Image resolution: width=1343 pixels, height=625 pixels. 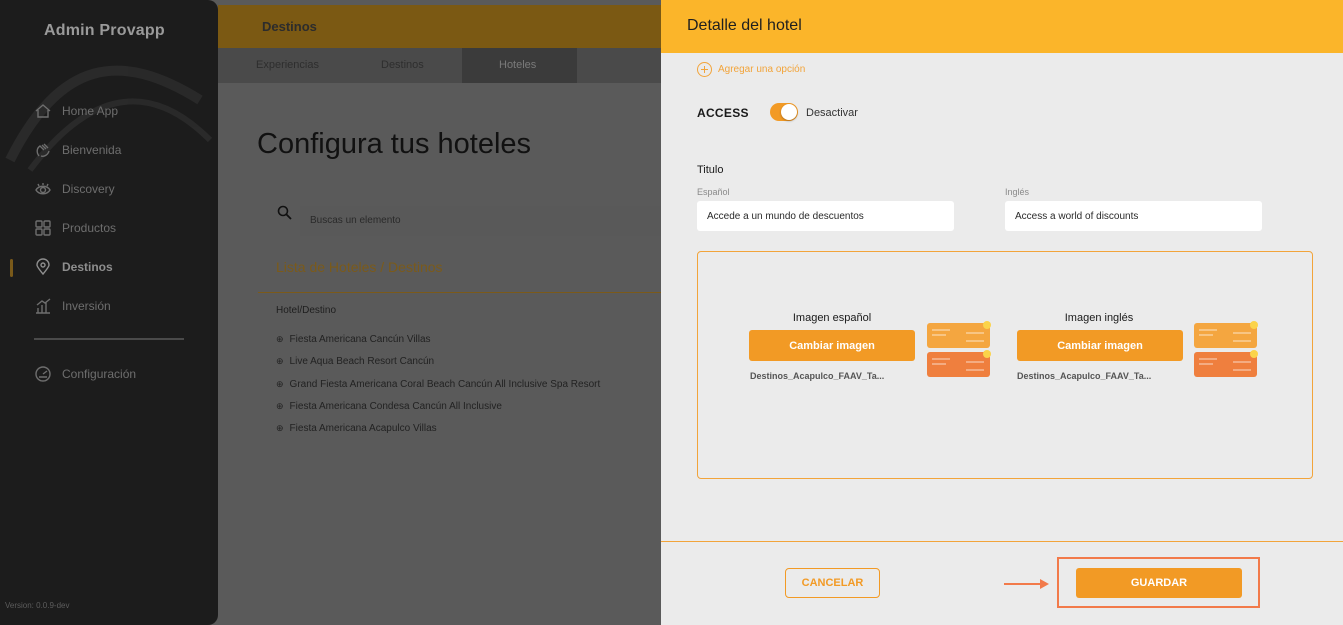 I want to click on search-icon, so click(x=284, y=212).